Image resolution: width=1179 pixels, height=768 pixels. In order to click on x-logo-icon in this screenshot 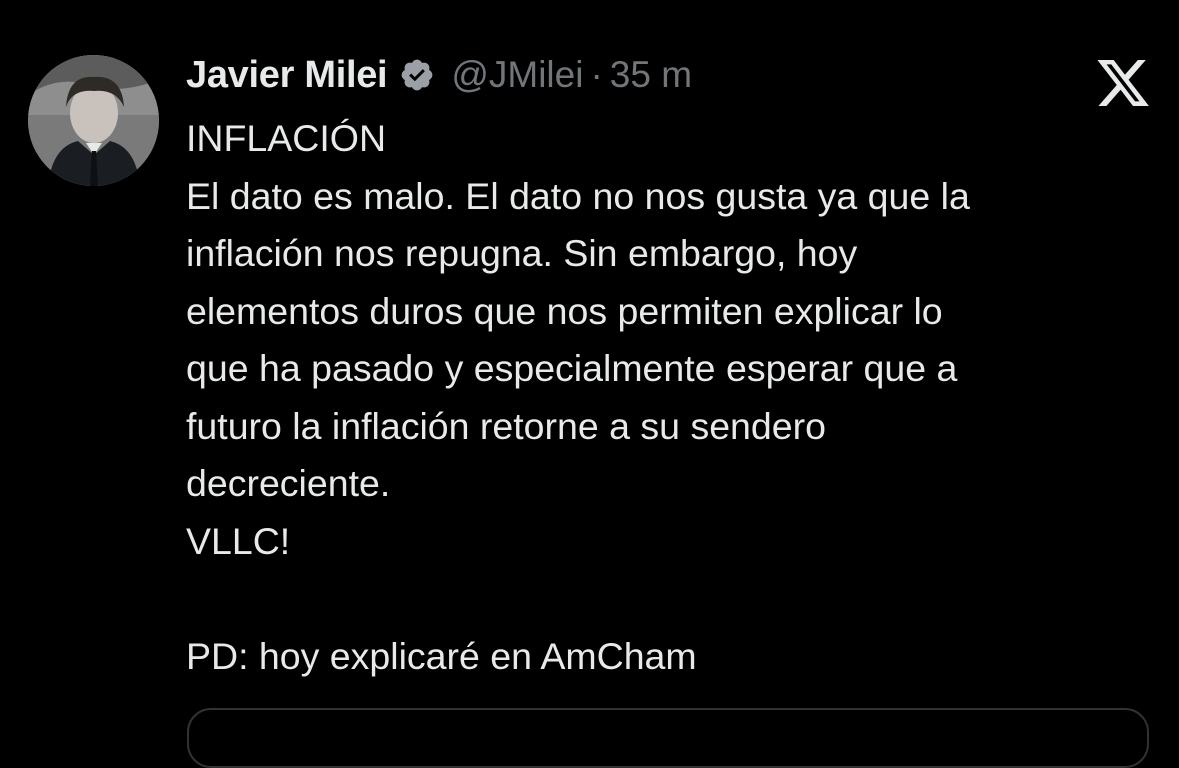, I will do `click(1123, 83)`.